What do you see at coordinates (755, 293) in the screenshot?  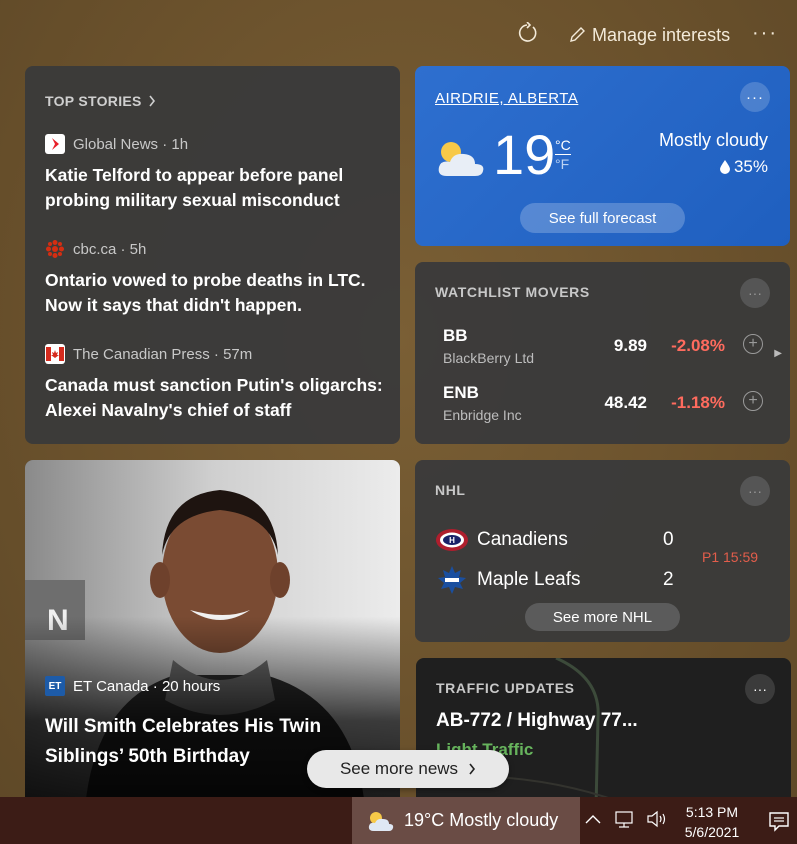 I see `watchlist-more-button: ···` at bounding box center [755, 293].